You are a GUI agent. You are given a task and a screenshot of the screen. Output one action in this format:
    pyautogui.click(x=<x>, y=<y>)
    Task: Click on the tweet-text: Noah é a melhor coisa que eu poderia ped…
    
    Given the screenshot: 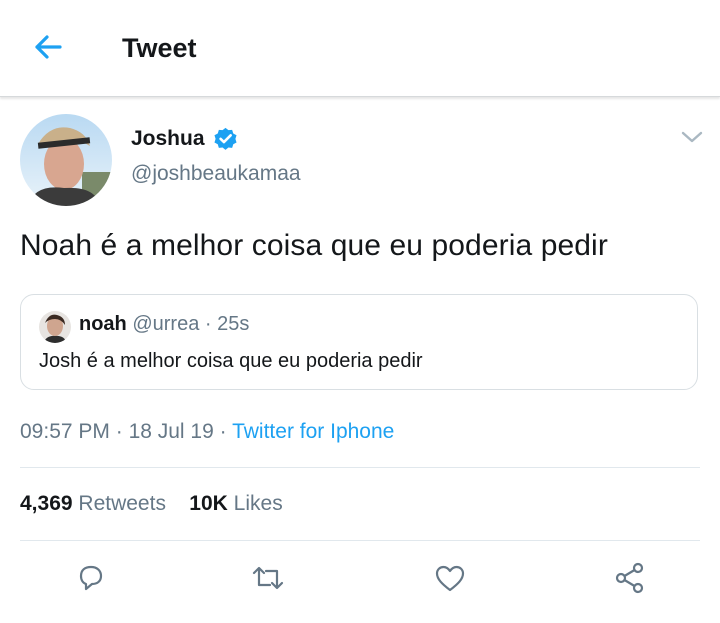 What is the action you would take?
    pyautogui.click(x=314, y=245)
    